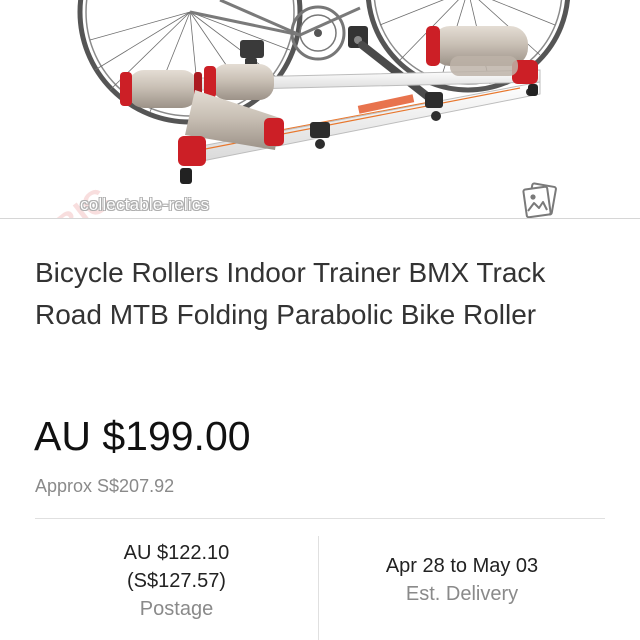 Image resolution: width=640 pixels, height=640 pixels. Describe the element at coordinates (462, 580) in the screenshot. I see `delivery-cell: Apr 28 to May 03 Est. Delivery` at that location.